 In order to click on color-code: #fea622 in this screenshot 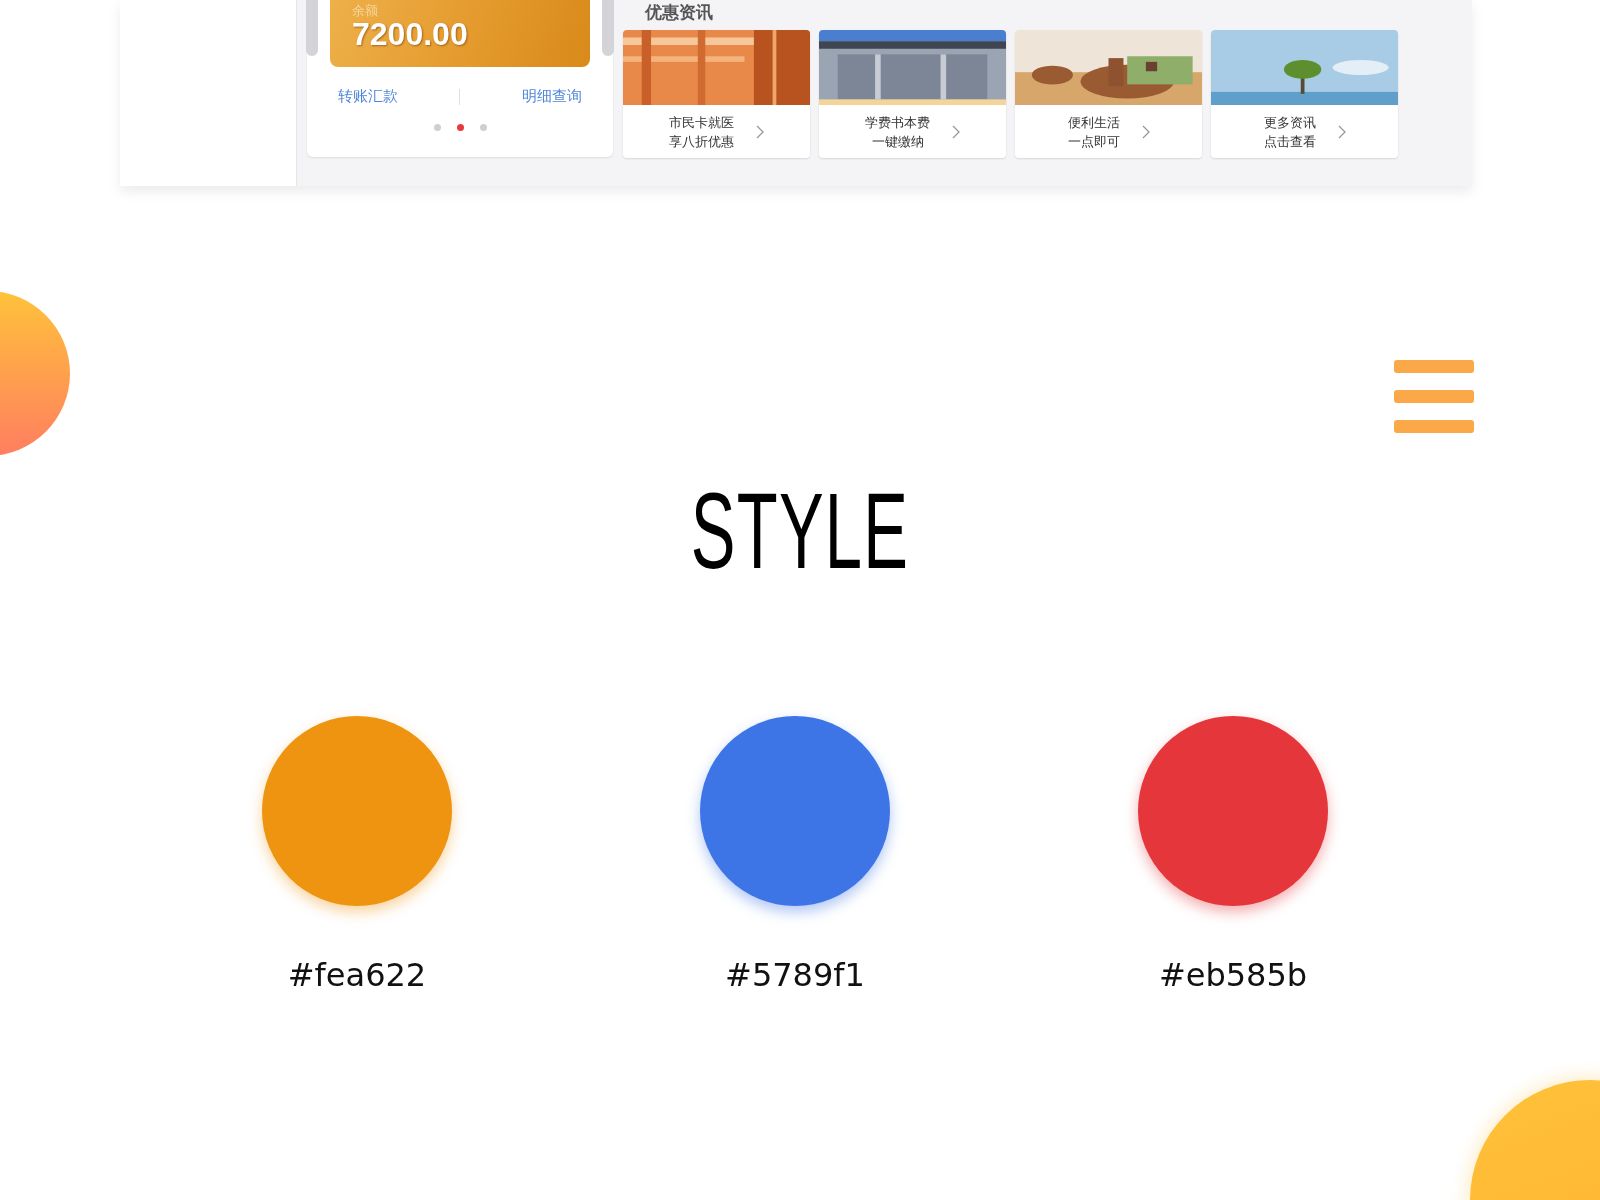, I will do `click(357, 975)`.